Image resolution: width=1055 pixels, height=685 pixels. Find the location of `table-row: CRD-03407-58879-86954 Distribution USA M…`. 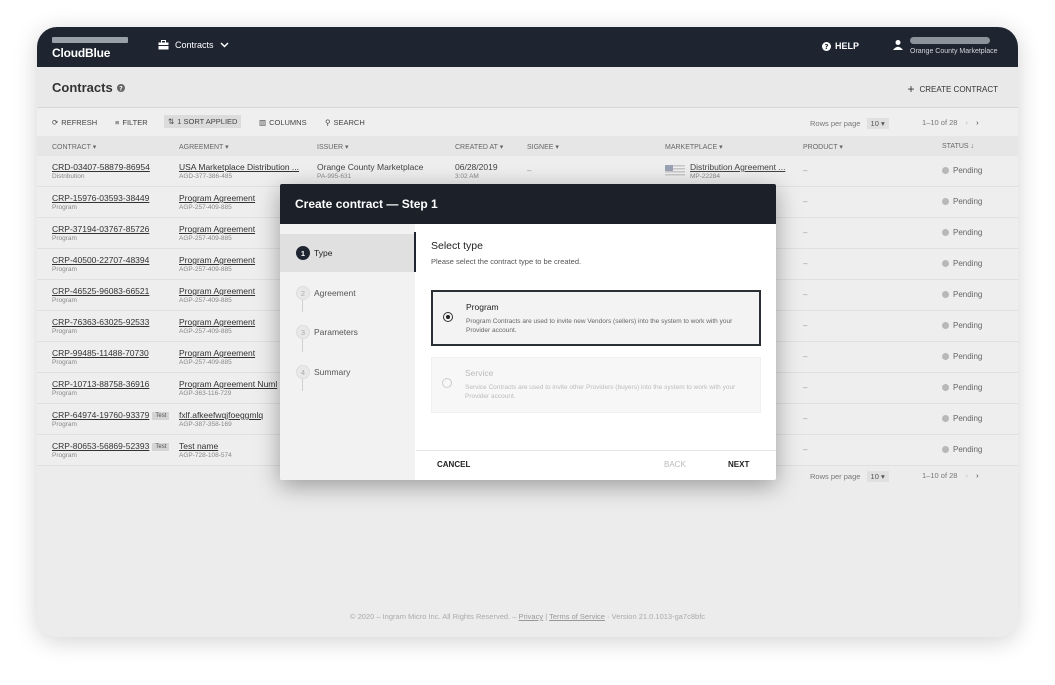

table-row: CRD-03407-58879-86954 Distribution USA M… is located at coordinates (527, 171).